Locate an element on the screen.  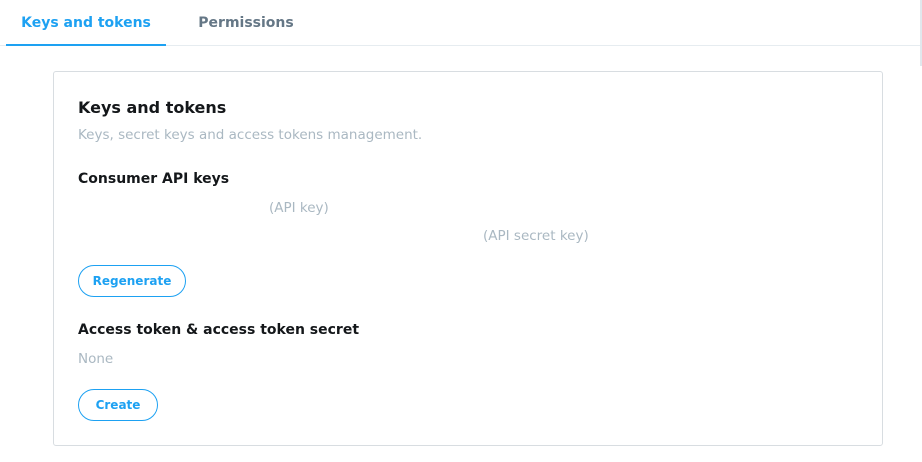
create-button: Create is located at coordinates (118, 405).